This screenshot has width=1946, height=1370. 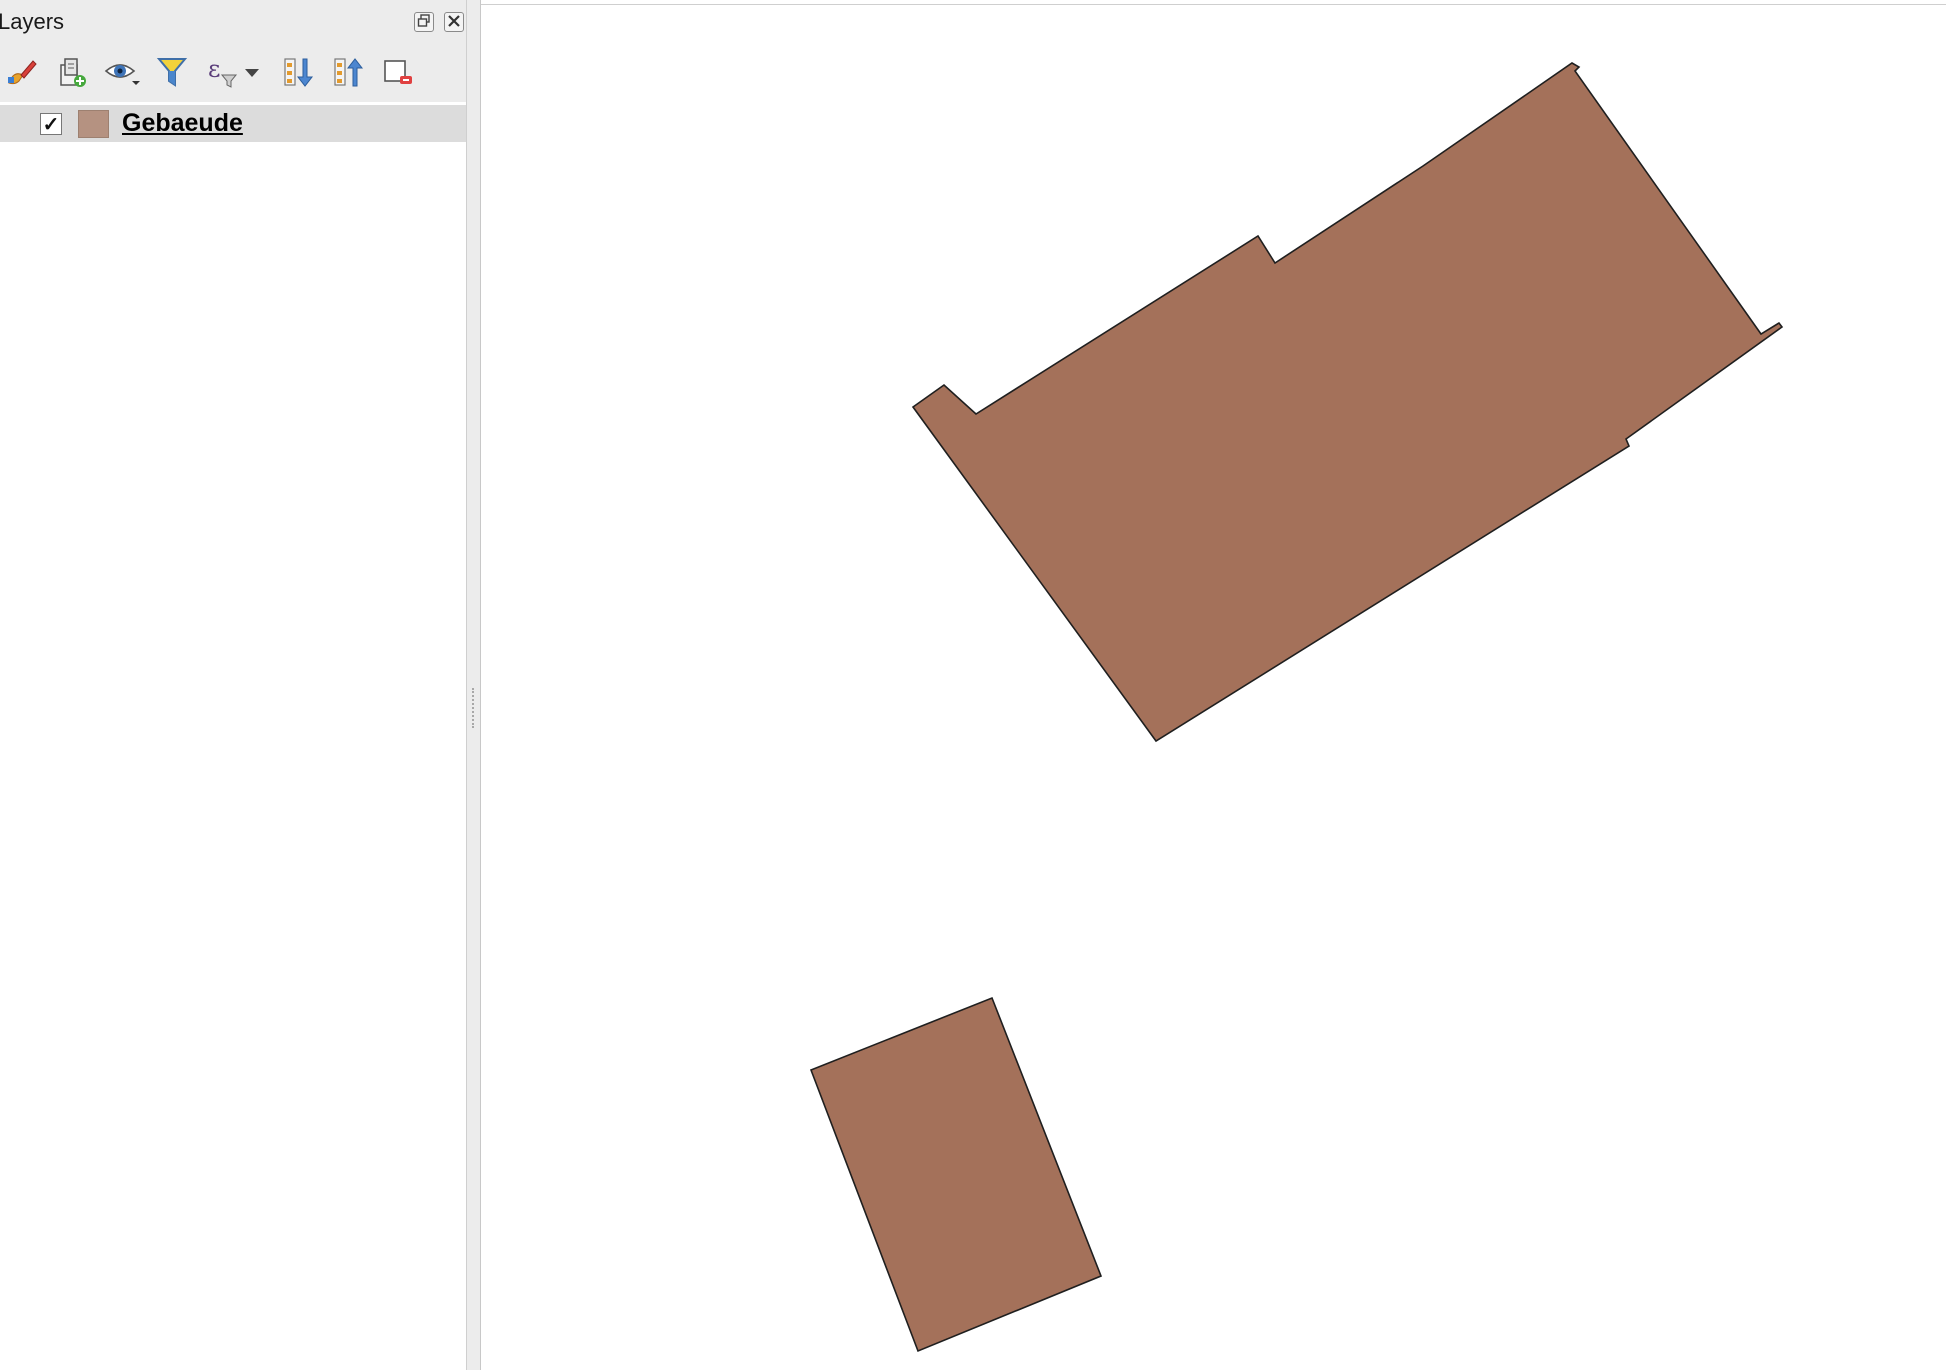 I want to click on filter-funnel-icon, so click(x=172, y=74).